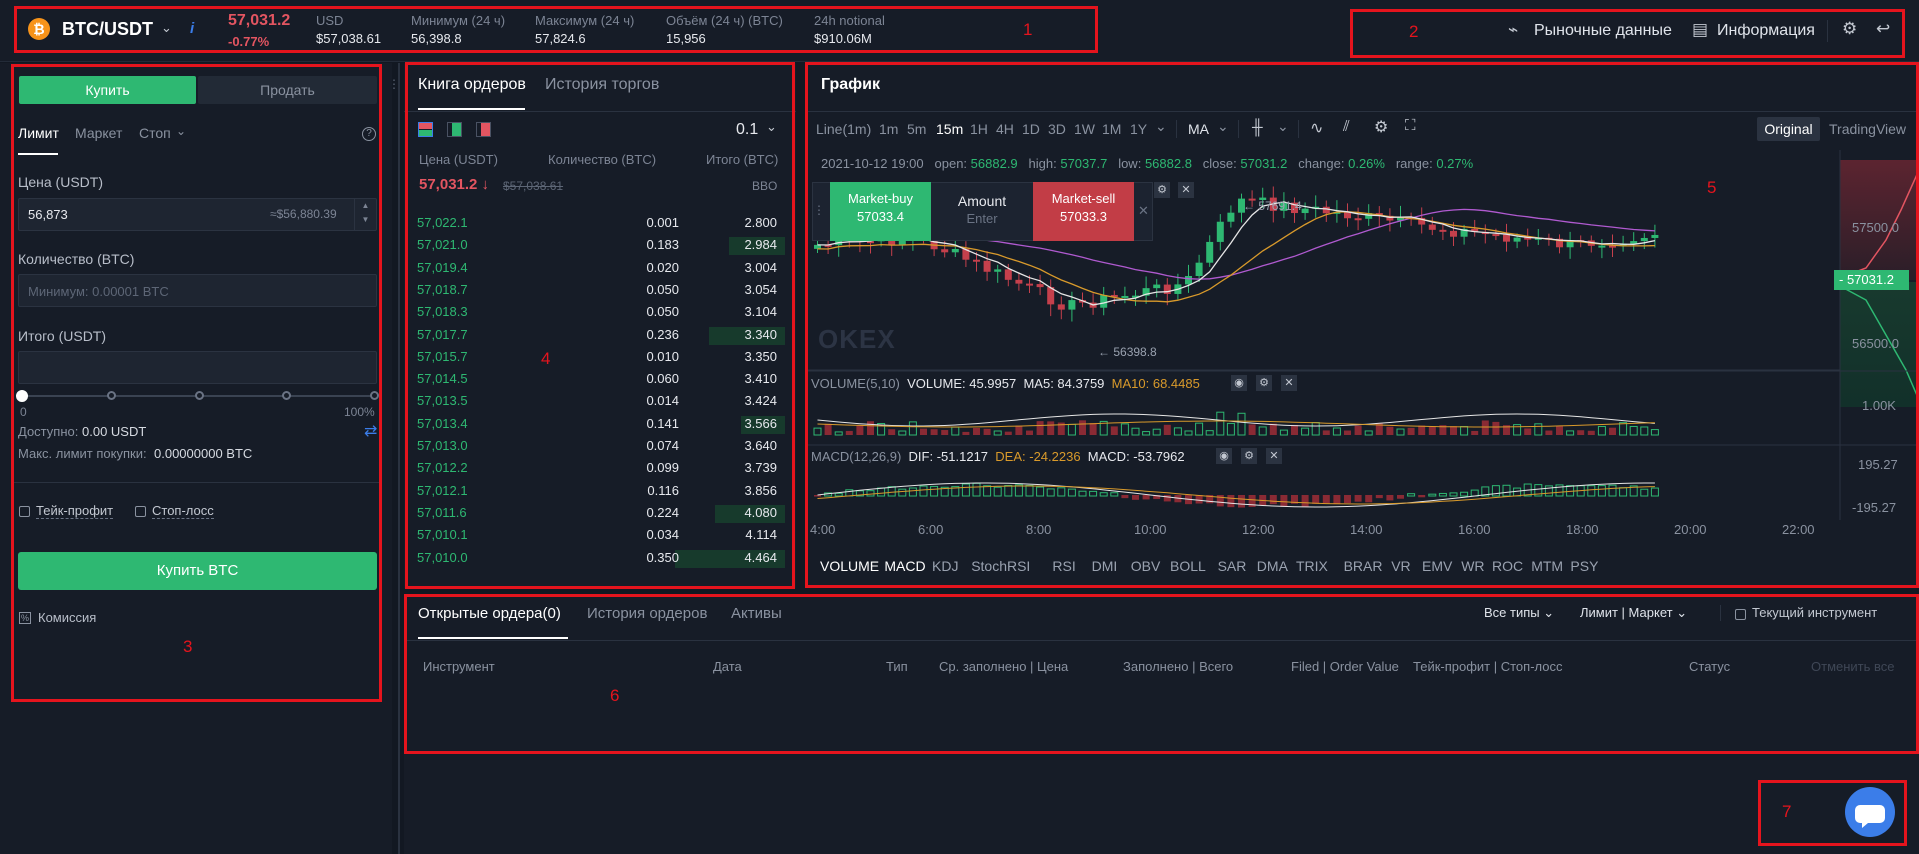 The image size is (1919, 854). What do you see at coordinates (600, 313) in the screenshot?
I see `orderbook-row: 57,018.3 0.050 3.104` at bounding box center [600, 313].